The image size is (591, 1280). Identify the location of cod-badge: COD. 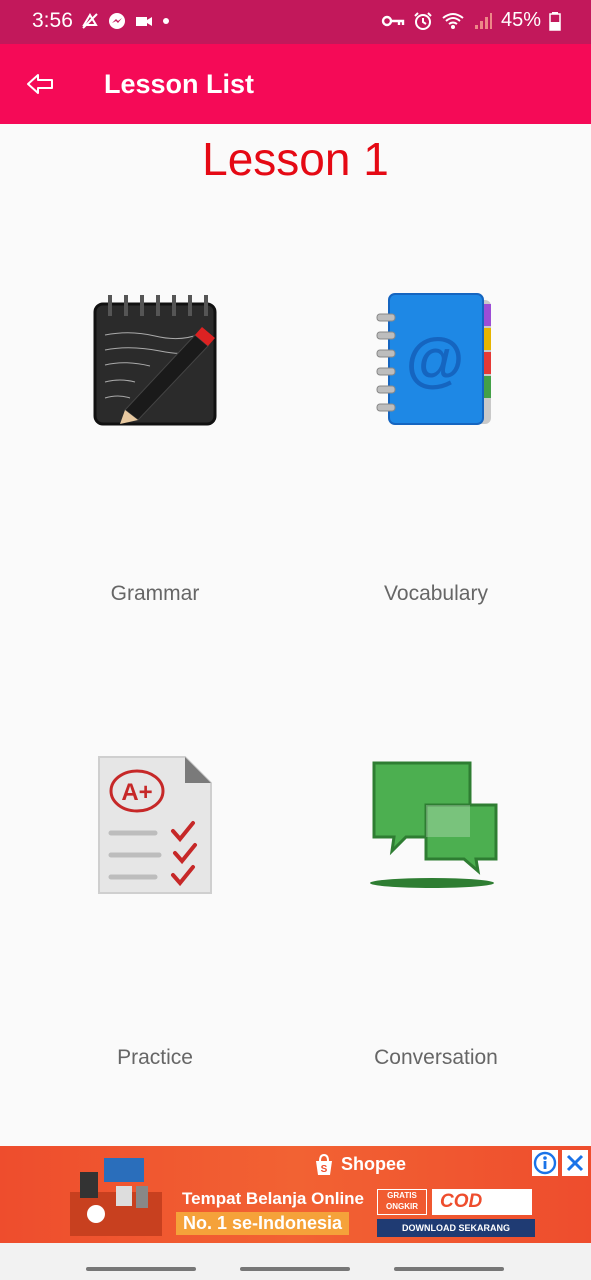
(482, 1202).